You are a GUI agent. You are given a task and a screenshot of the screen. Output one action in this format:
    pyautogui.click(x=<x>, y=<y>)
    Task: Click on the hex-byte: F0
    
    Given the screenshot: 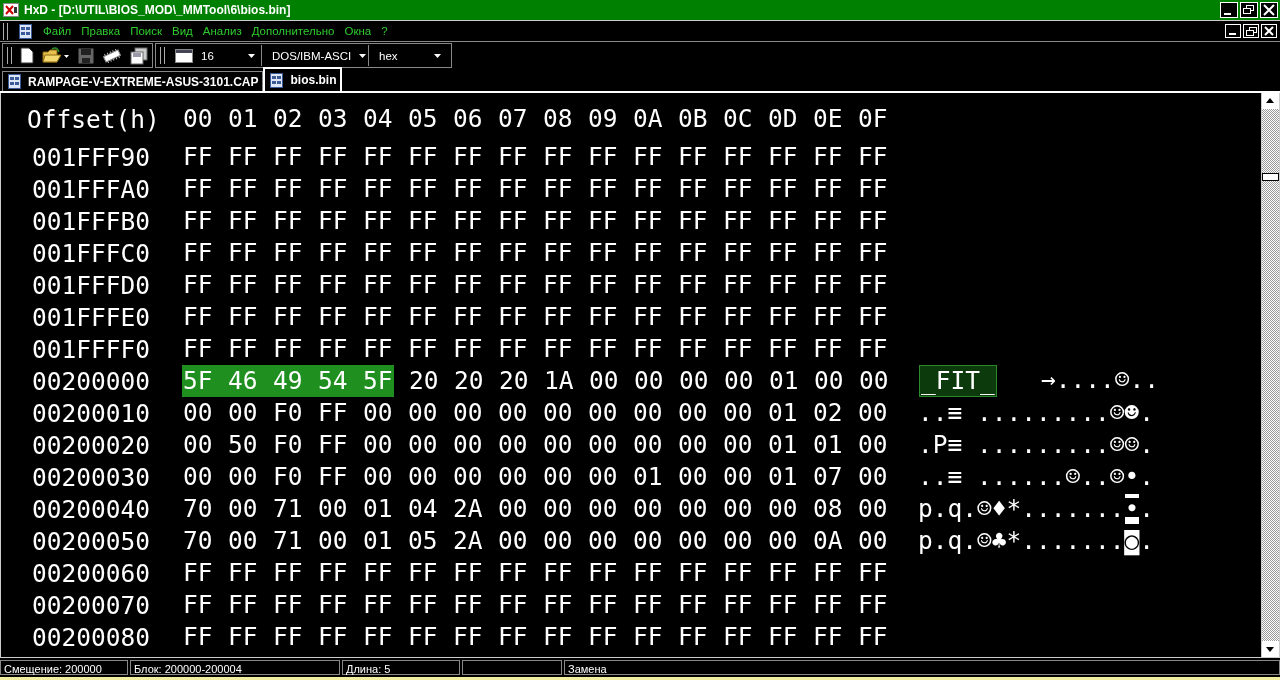 What is the action you would take?
    pyautogui.click(x=288, y=413)
    